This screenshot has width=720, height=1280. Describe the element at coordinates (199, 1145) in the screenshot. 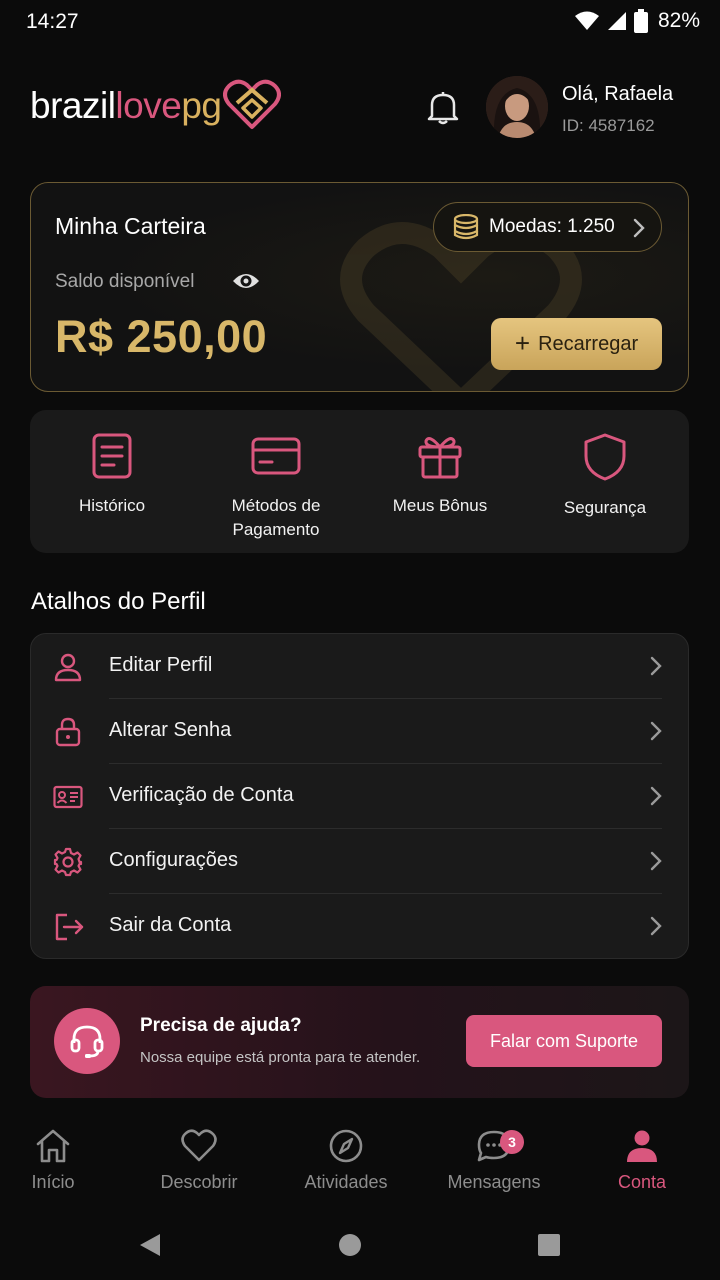

I see `heart-icon` at that location.